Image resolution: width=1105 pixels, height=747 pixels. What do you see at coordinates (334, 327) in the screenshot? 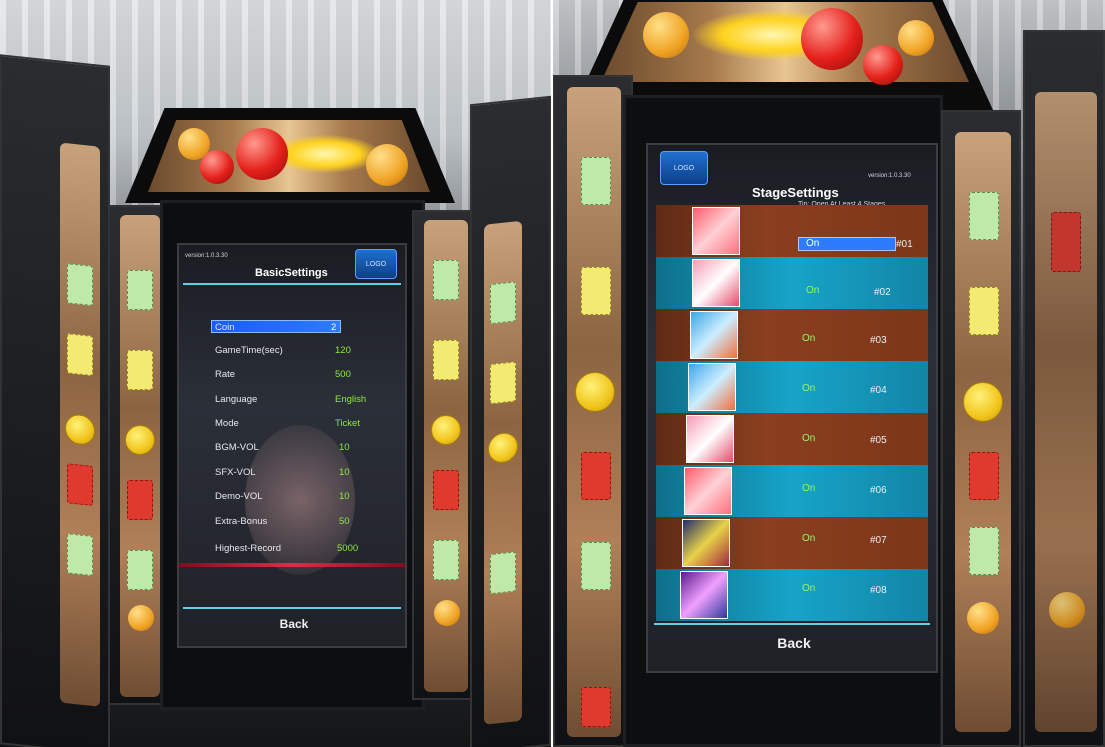
I see `setting-value: 2` at bounding box center [334, 327].